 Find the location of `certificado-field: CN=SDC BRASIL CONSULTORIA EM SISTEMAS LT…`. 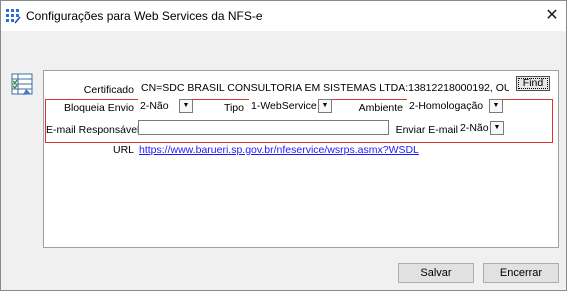

certificado-field: CN=SDC BRASIL CONSULTORIA EM SISTEMAS LT… is located at coordinates (324, 87).